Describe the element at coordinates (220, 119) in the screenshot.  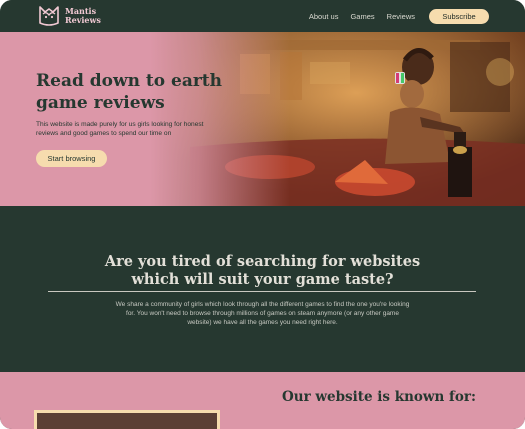
I see `hero-image-fade` at that location.